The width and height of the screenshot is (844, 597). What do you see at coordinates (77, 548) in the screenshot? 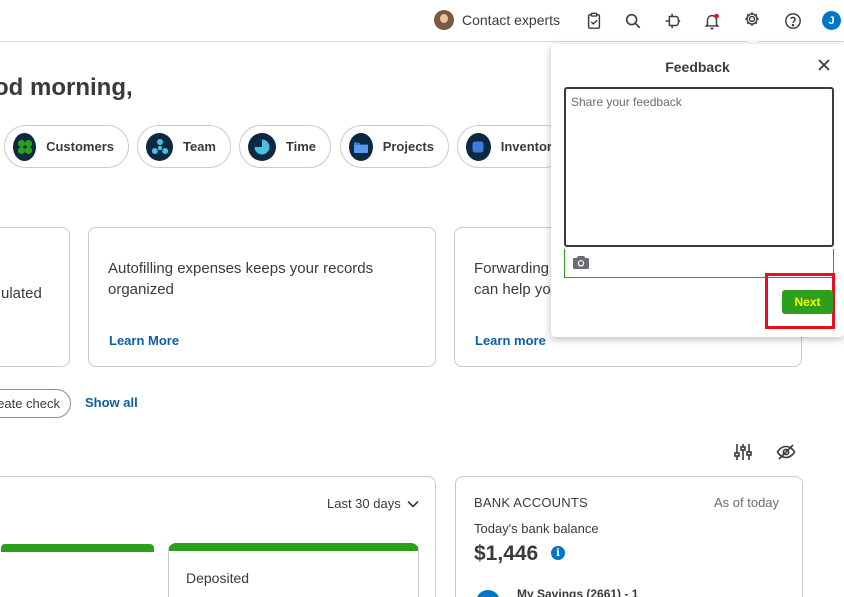
I see `deposit-bar` at bounding box center [77, 548].